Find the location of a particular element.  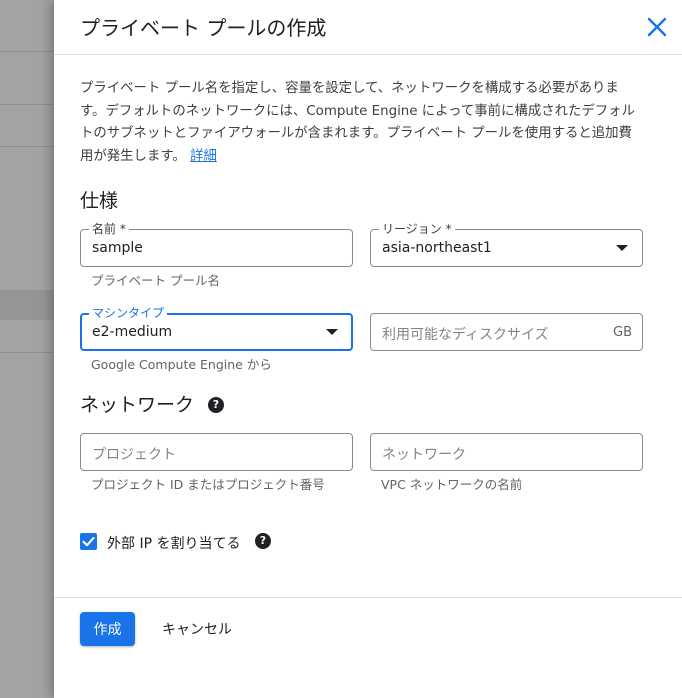

network-placeholder: ネットワーク is located at coordinates (424, 455).